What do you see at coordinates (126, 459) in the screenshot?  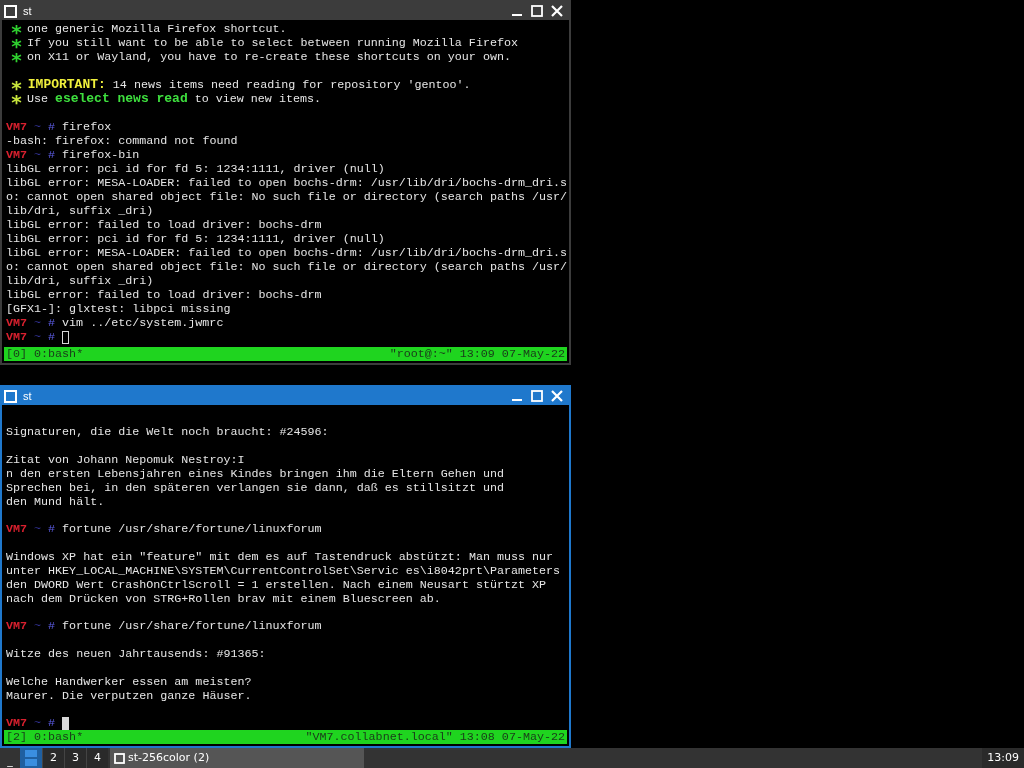 I see `terminal-line: Zitat von Johann Nepomuk Nestroy:I` at bounding box center [126, 459].